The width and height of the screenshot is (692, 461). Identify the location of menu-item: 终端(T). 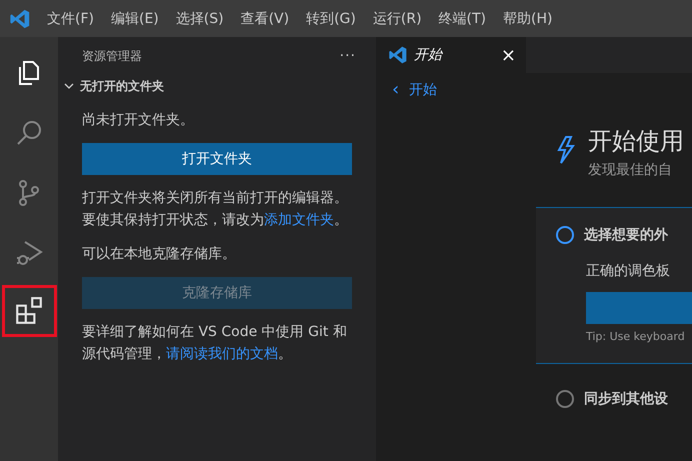
(462, 19).